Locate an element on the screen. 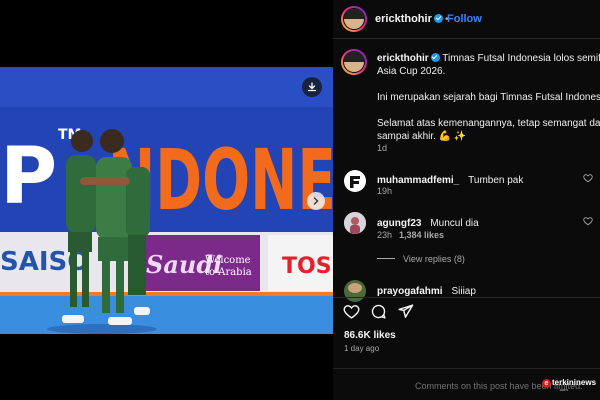 The image size is (600, 400). board-welcome: Welcome is located at coordinates (228, 260).